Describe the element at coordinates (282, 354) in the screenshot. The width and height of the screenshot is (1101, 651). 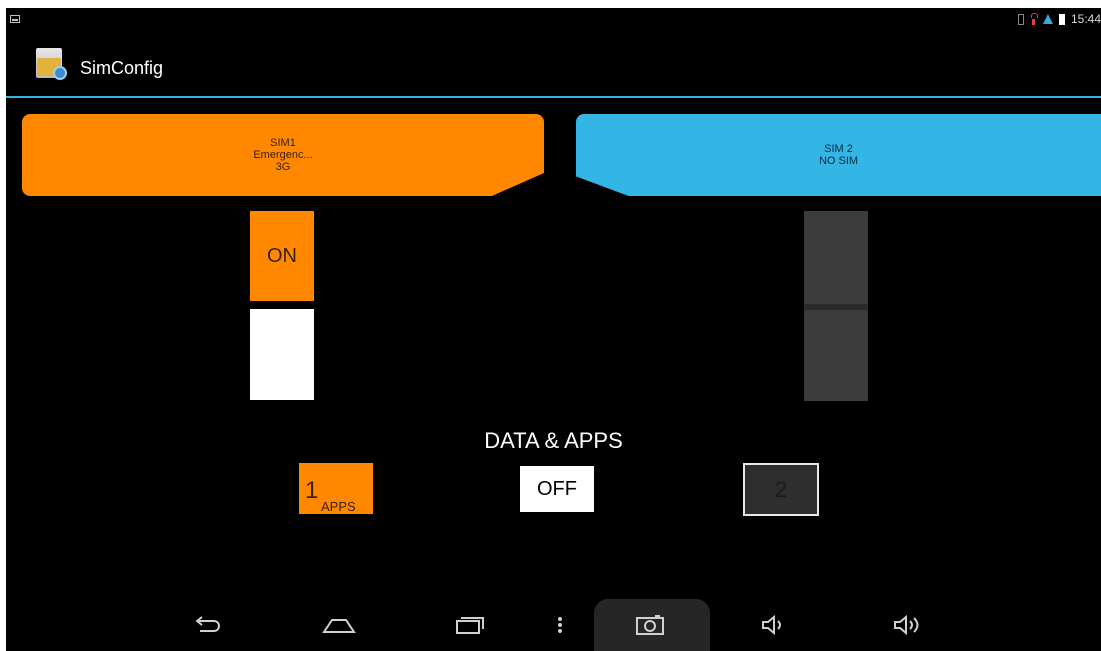
I see `sim1-toggle-off` at that location.